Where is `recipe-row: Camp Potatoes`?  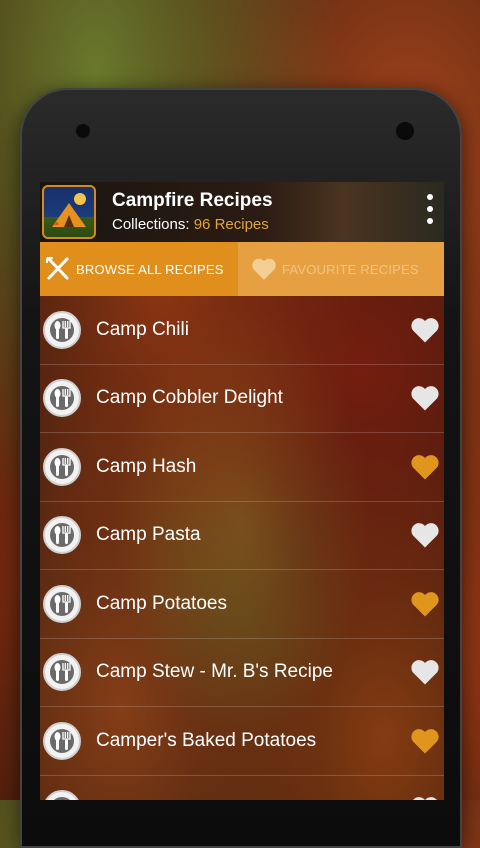 recipe-row: Camp Potatoes is located at coordinates (242, 604).